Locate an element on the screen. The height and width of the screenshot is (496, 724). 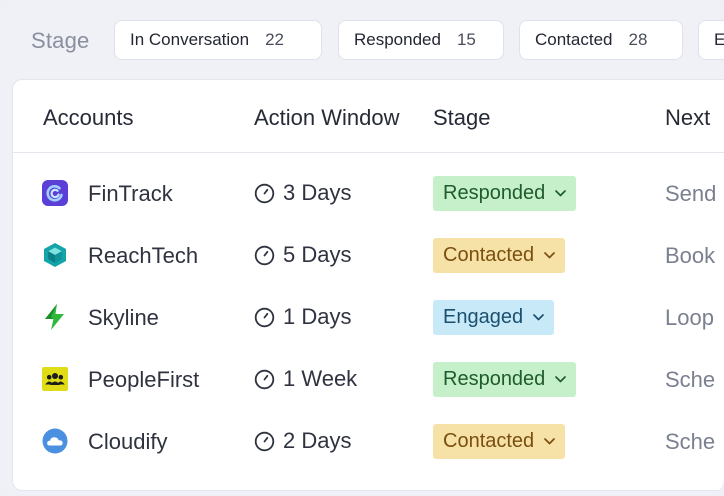
action-window: 3 Days is located at coordinates (317, 192).